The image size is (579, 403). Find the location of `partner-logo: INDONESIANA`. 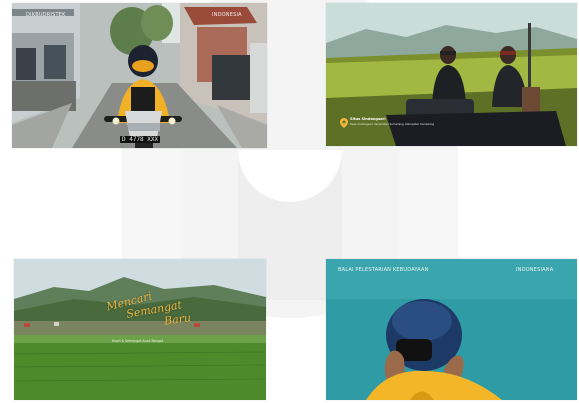

partner-logo: INDONESIANA is located at coordinates (535, 270).